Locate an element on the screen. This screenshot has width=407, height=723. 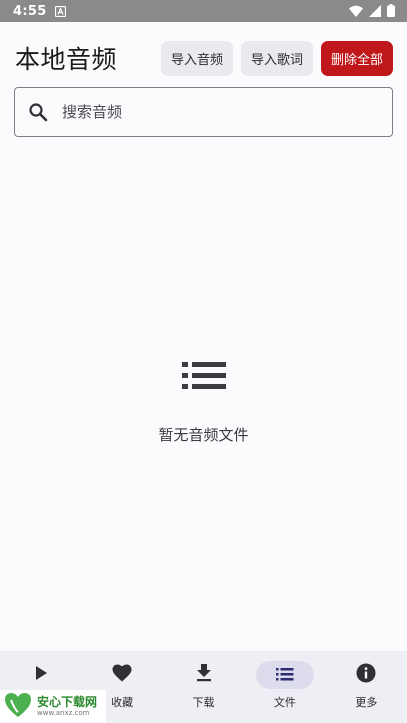
status-bar: 4:55 is located at coordinates (203, 11).